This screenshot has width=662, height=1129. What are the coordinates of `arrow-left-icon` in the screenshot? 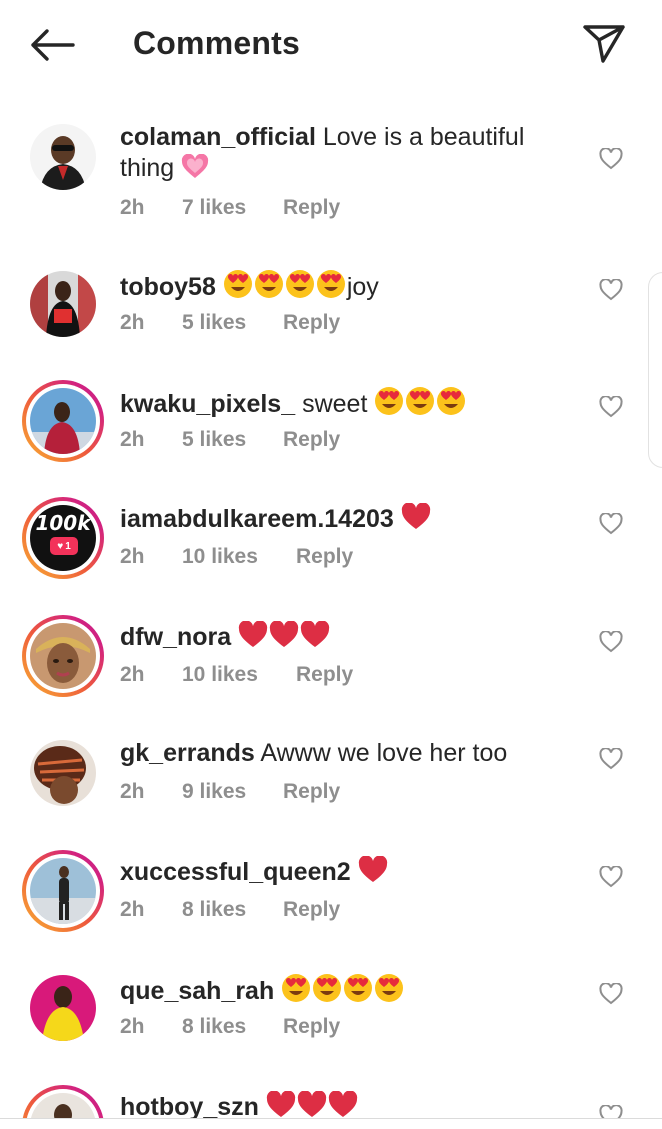 It's located at (53, 45).